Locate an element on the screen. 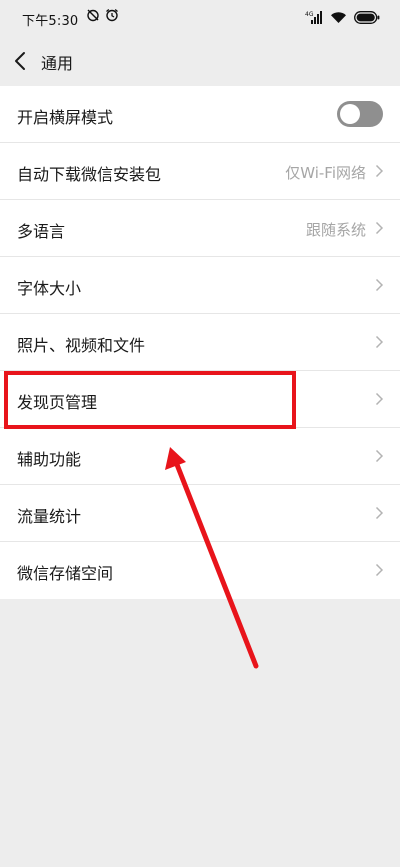 This screenshot has height=867, width=400. cellular-signal-icon: 4G is located at coordinates (313, 17).